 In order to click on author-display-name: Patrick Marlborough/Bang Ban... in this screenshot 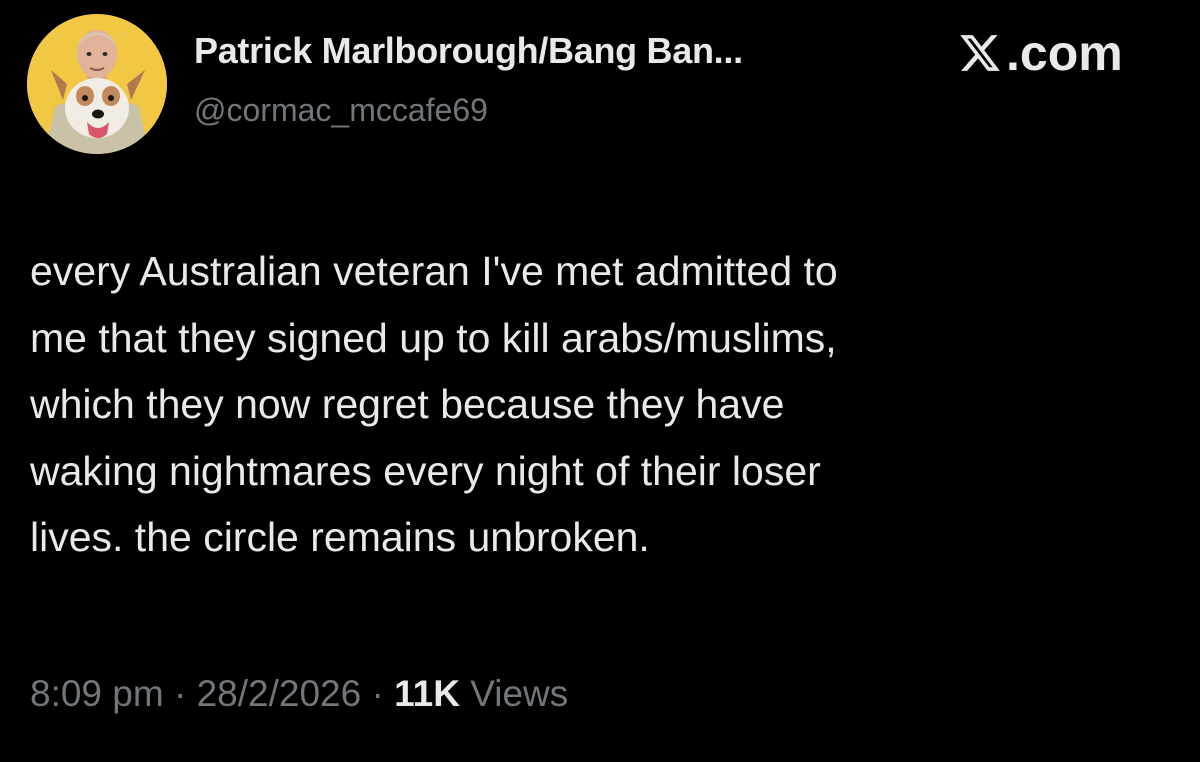, I will do `click(468, 51)`.